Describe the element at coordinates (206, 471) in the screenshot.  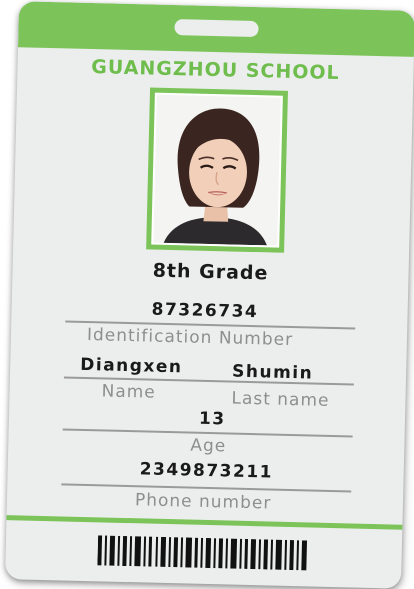
I see `phone-value: 2349873211` at that location.